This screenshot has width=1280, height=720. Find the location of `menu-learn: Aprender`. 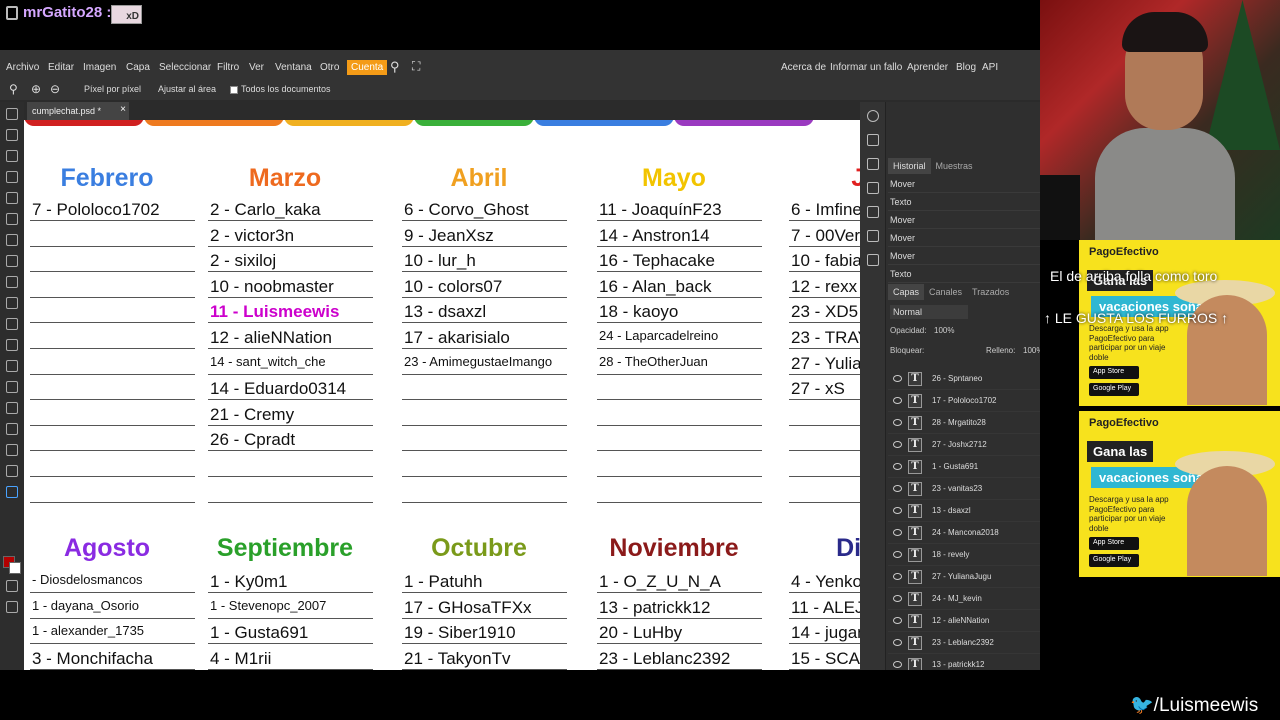

menu-learn: Aprender is located at coordinates (927, 67).